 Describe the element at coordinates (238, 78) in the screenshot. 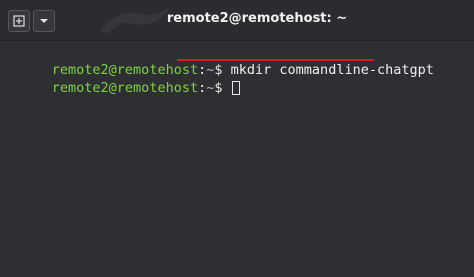

I see `terminal-line: remote2@remotehost:~$` at that location.